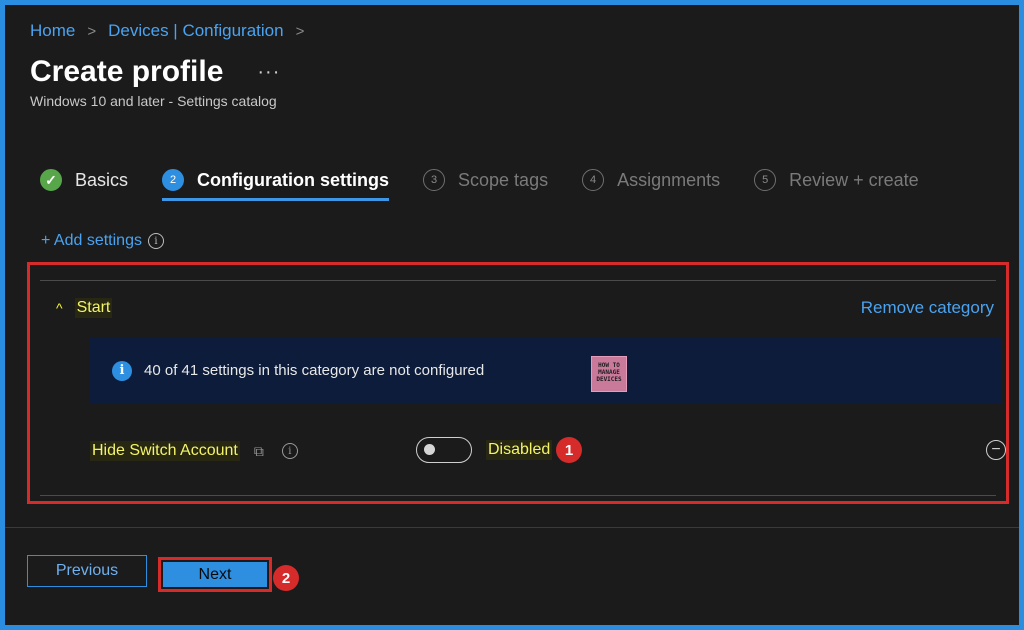  I want to click on step-label: Review + create, so click(854, 179).